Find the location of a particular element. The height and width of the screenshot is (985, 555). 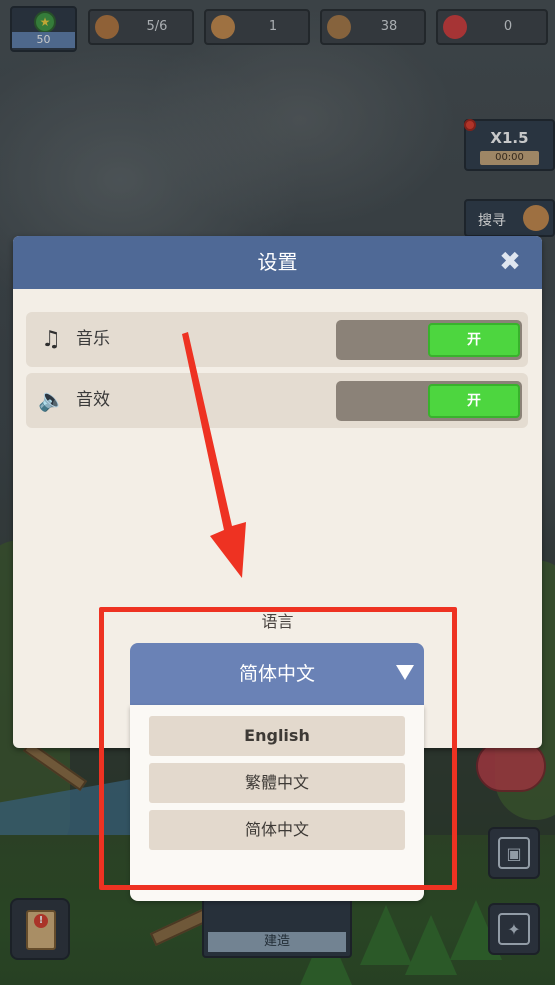

sound-effect-setting-row: 🔈 音效 开 is located at coordinates (277, 400).